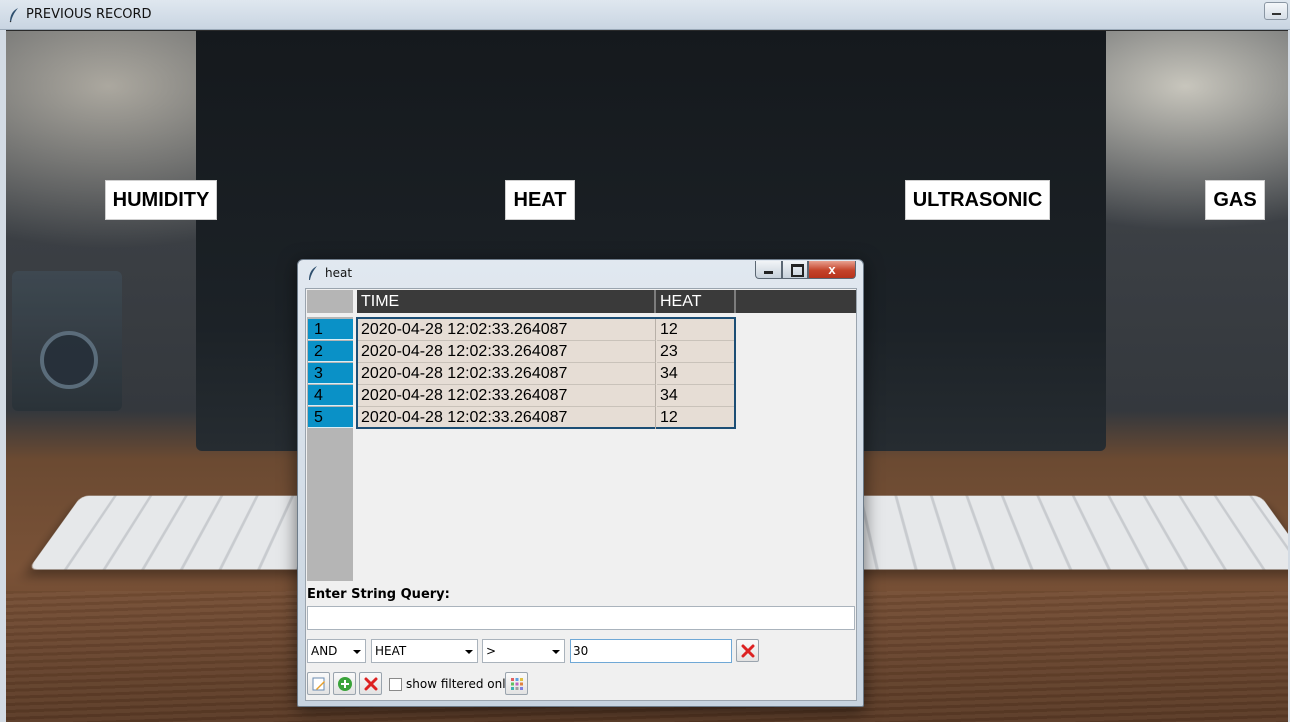 This screenshot has width=1290, height=722. I want to click on humidity-button: HUMIDITY, so click(161, 200).